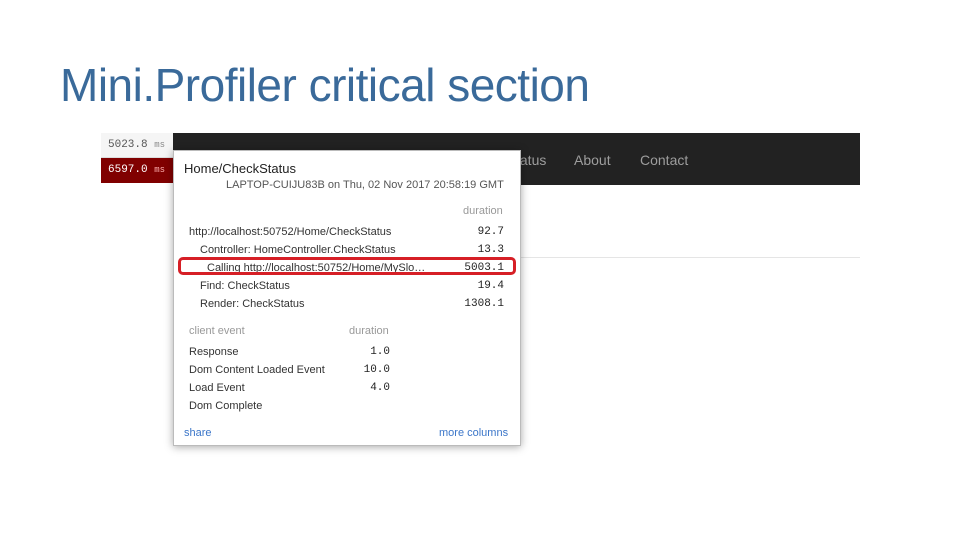  What do you see at coordinates (217, 388) in the screenshot?
I see `client-event-label: Load Event` at bounding box center [217, 388].